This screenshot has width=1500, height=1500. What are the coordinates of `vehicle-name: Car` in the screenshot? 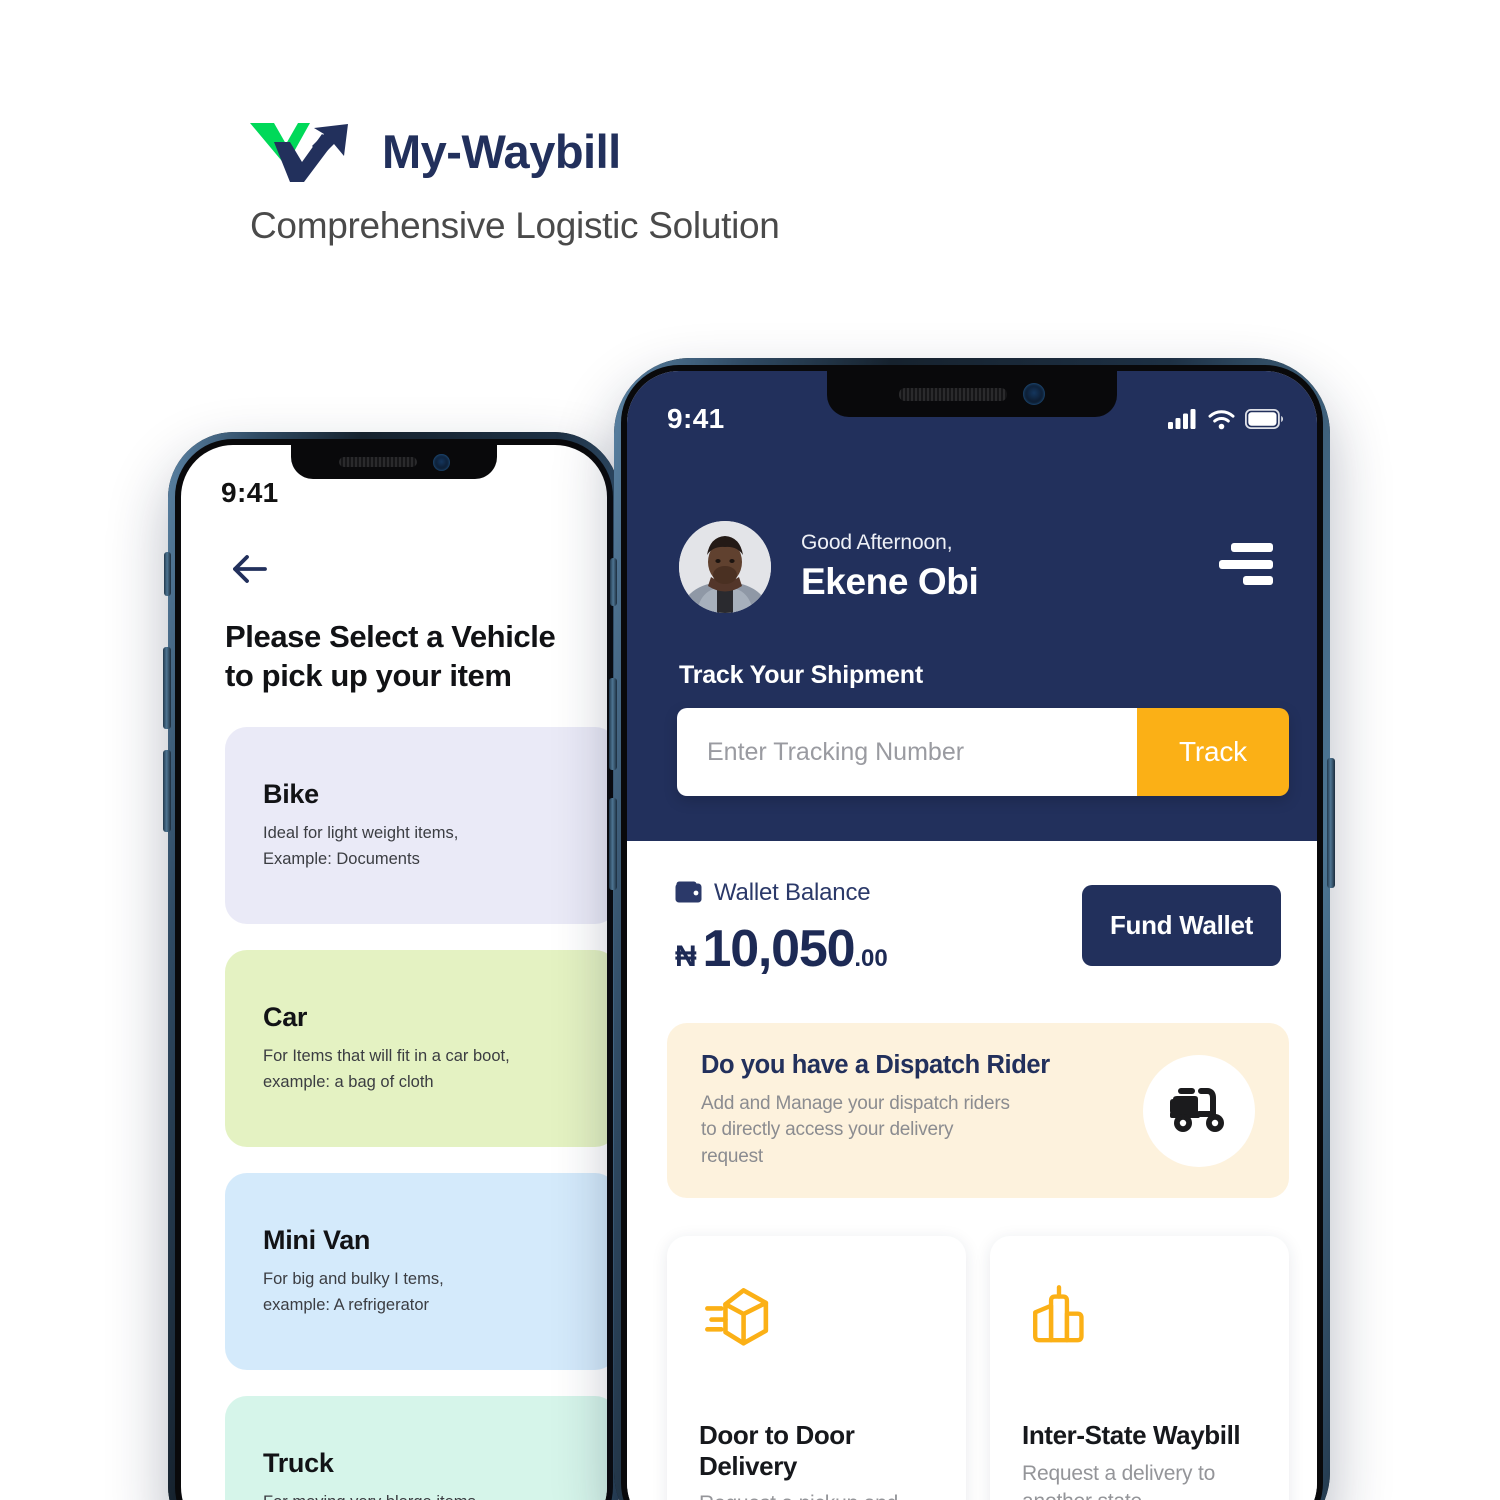 It's located at (285, 1017).